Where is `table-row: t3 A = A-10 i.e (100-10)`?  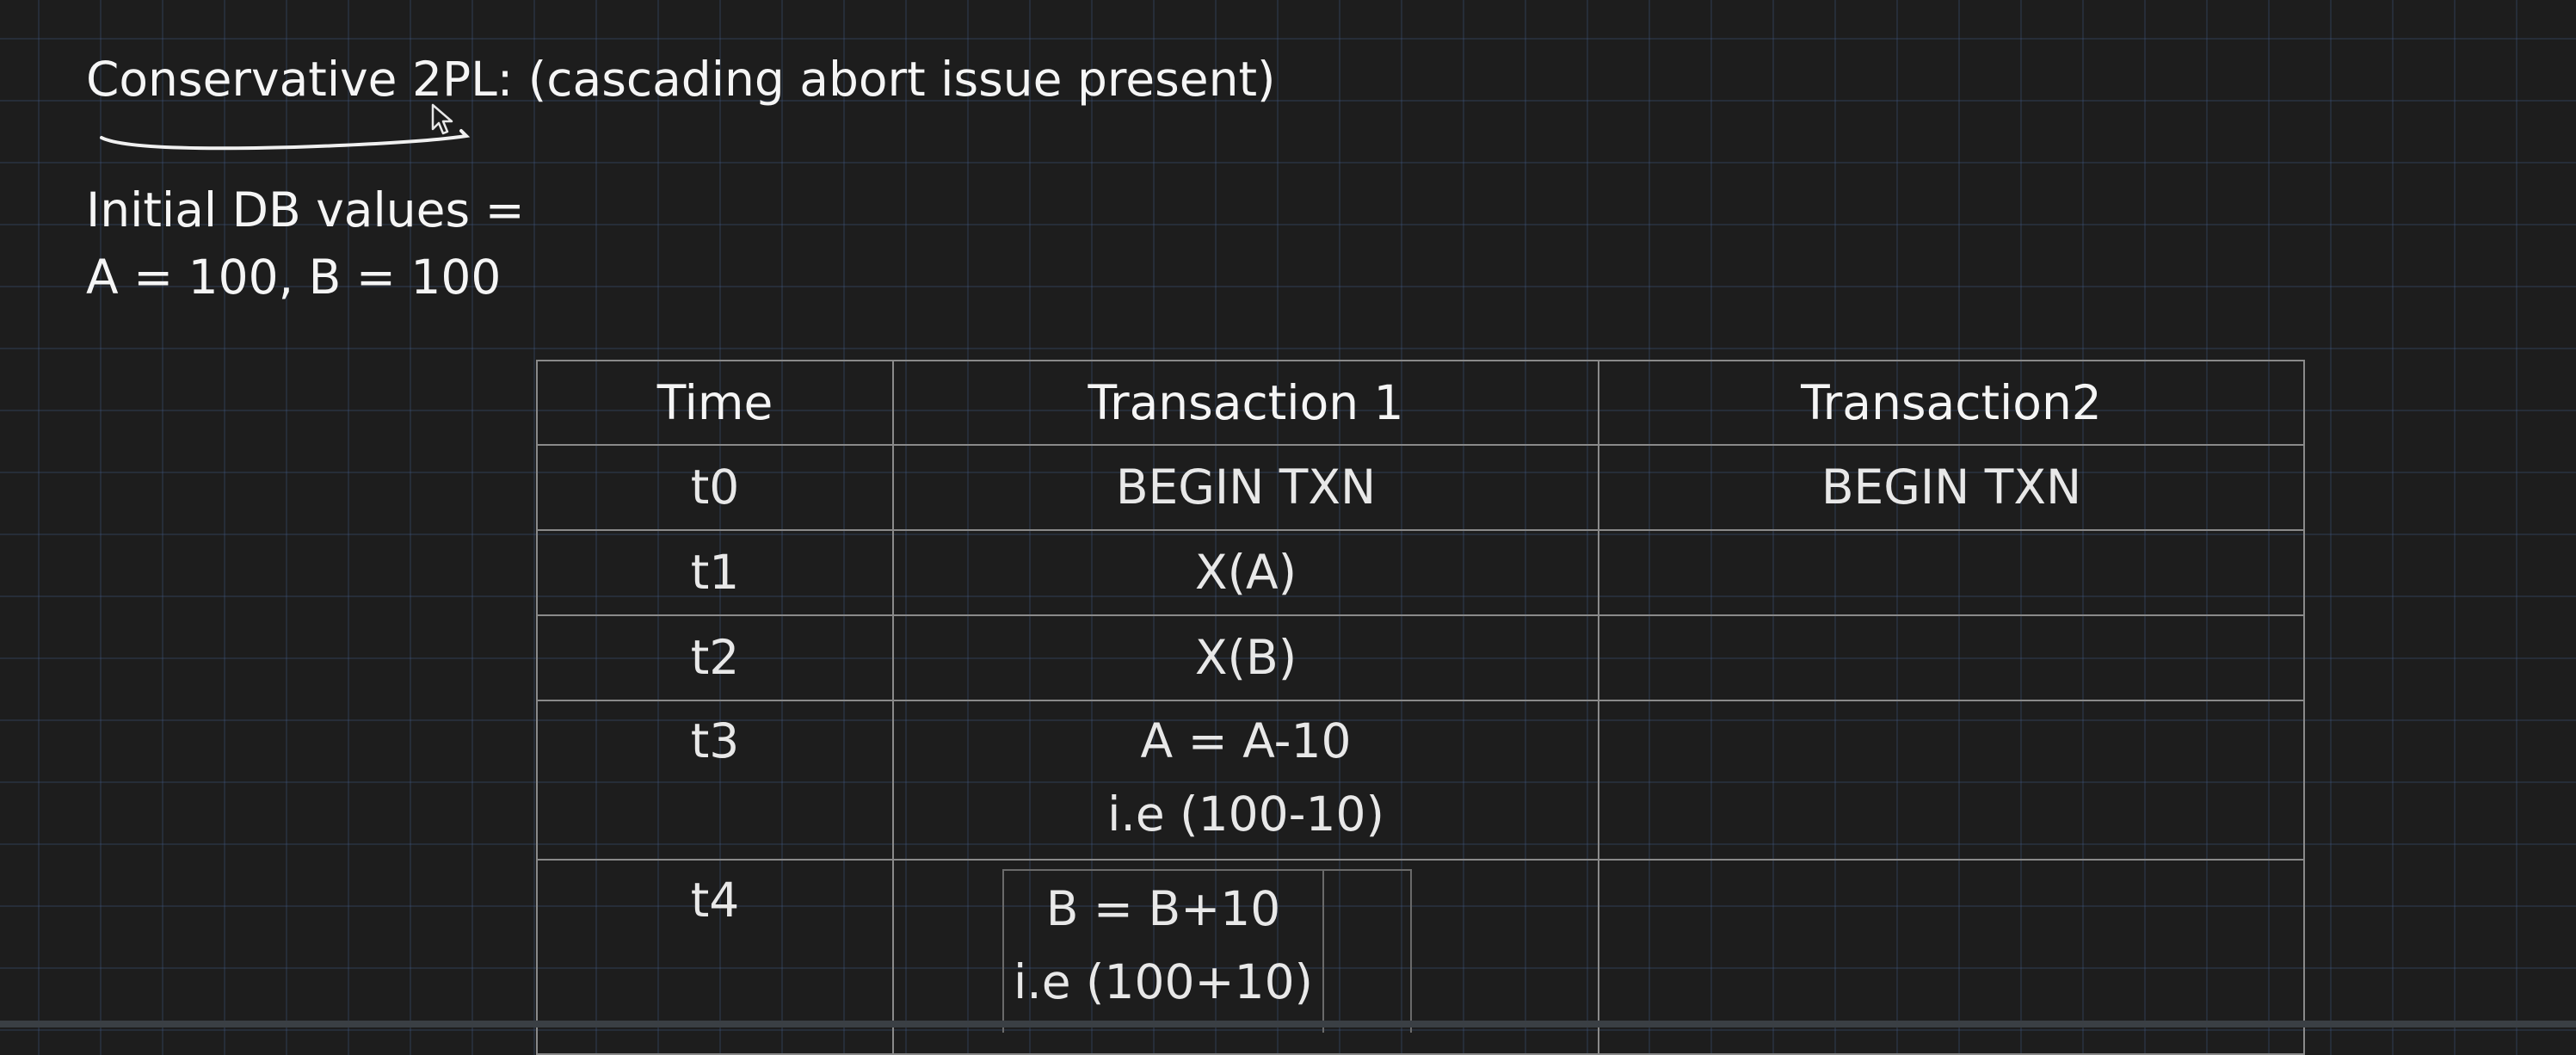
table-row: t3 A = A-10 i.e (100-10) is located at coordinates (1421, 780).